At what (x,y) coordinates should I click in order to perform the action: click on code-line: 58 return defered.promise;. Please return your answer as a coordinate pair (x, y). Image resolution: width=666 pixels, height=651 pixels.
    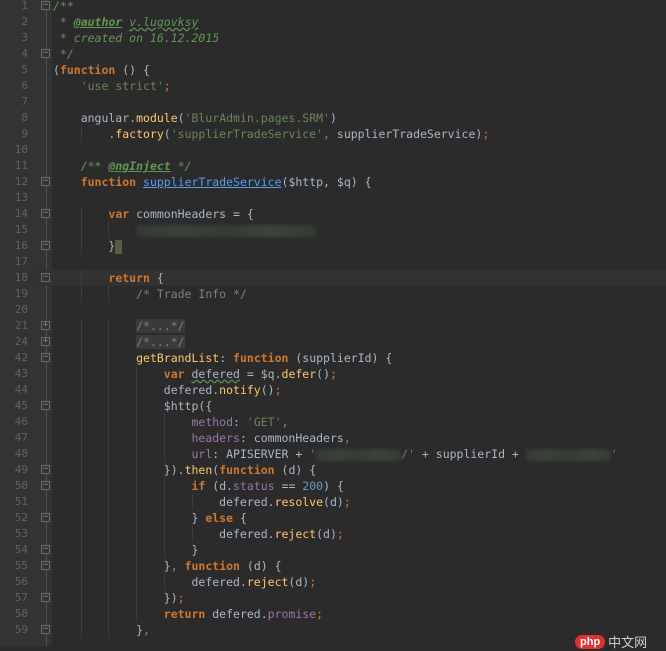
    Looking at the image, I should click on (333, 614).